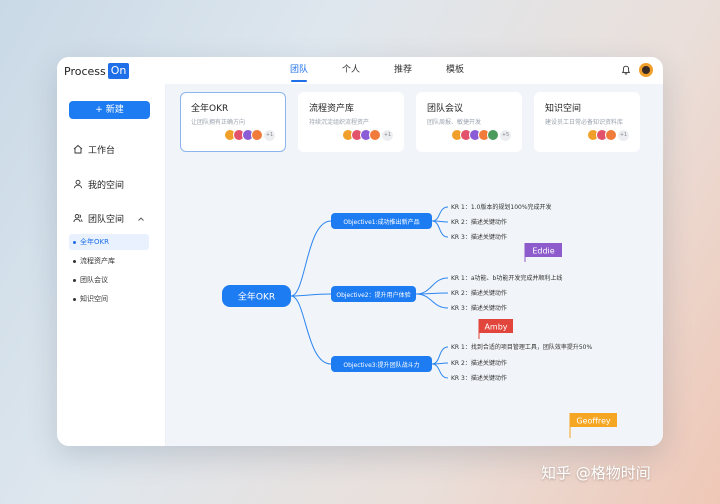  Describe the element at coordinates (94, 280) in the screenshot. I see `subitem-label: 团队会议` at that location.